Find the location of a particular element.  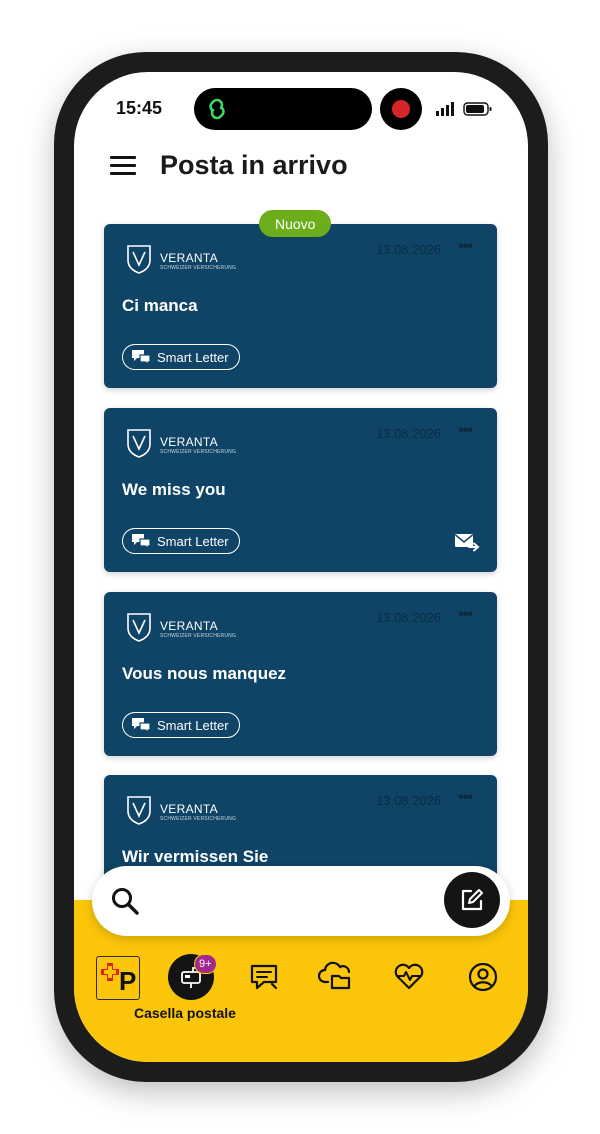

letter-subject: Wir vermissen Sie is located at coordinates (195, 856).